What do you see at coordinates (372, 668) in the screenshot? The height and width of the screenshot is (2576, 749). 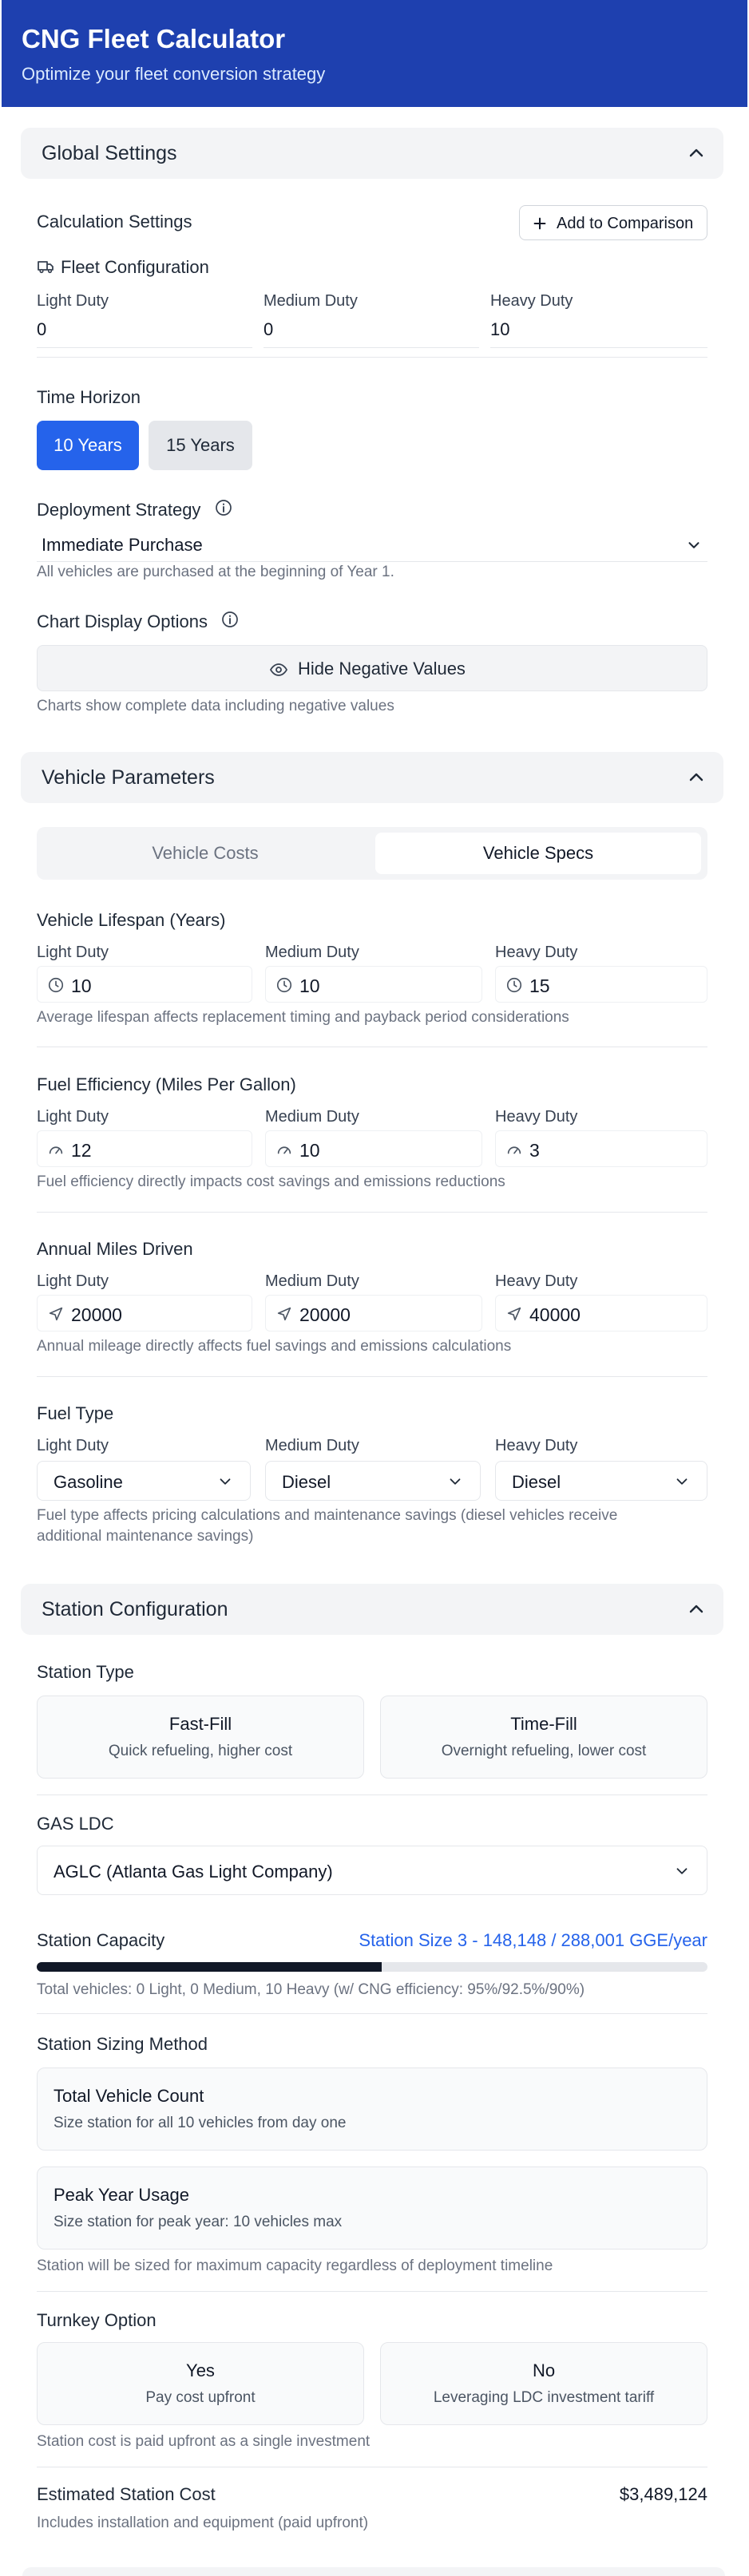 I see `hide-negative-values-button: Hide Negative Values` at bounding box center [372, 668].